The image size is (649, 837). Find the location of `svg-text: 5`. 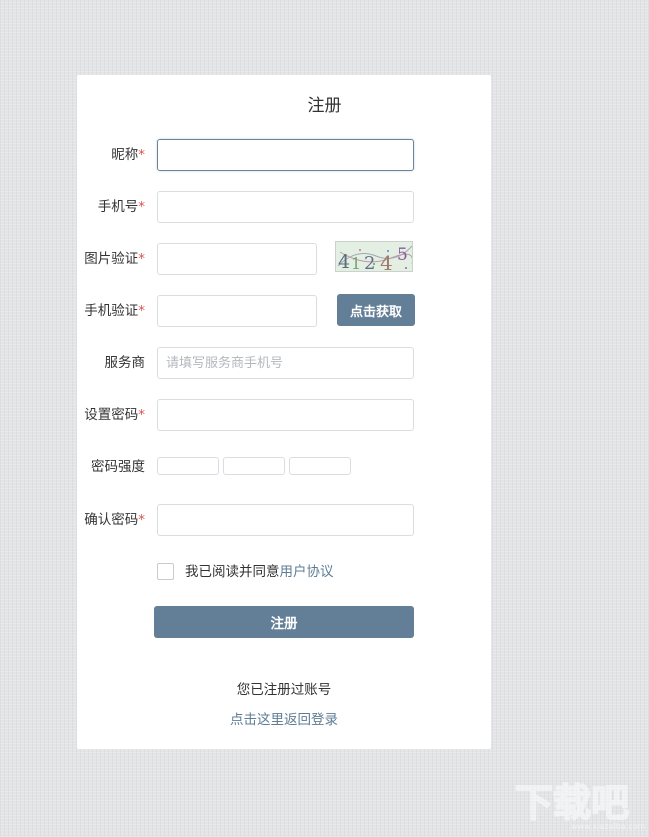

svg-text: 5 is located at coordinates (402, 255).